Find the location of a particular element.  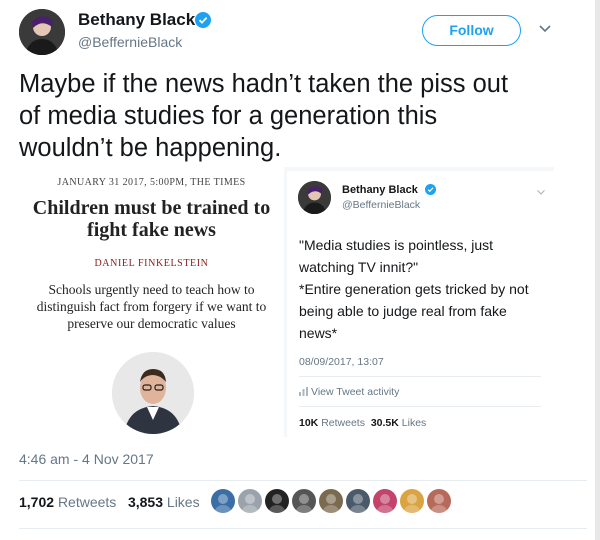

columnist-photo is located at coordinates (153, 393).